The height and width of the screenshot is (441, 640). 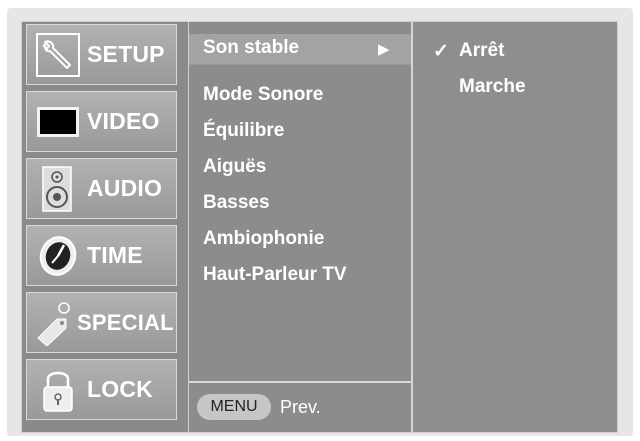 I want to click on menu-button: MENU, so click(x=234, y=407).